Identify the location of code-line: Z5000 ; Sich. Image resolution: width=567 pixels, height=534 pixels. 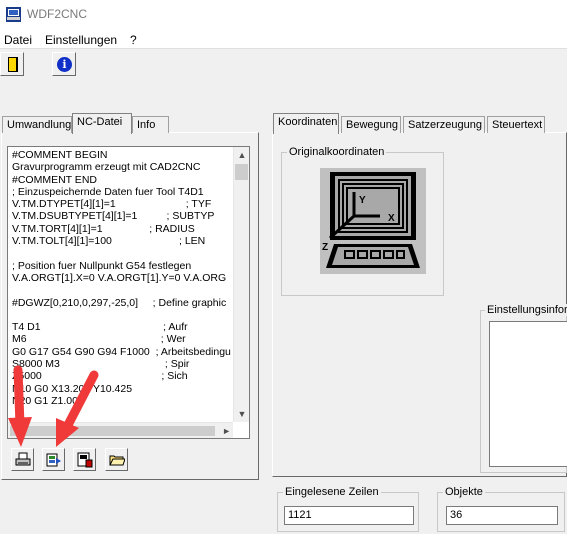
(100, 376).